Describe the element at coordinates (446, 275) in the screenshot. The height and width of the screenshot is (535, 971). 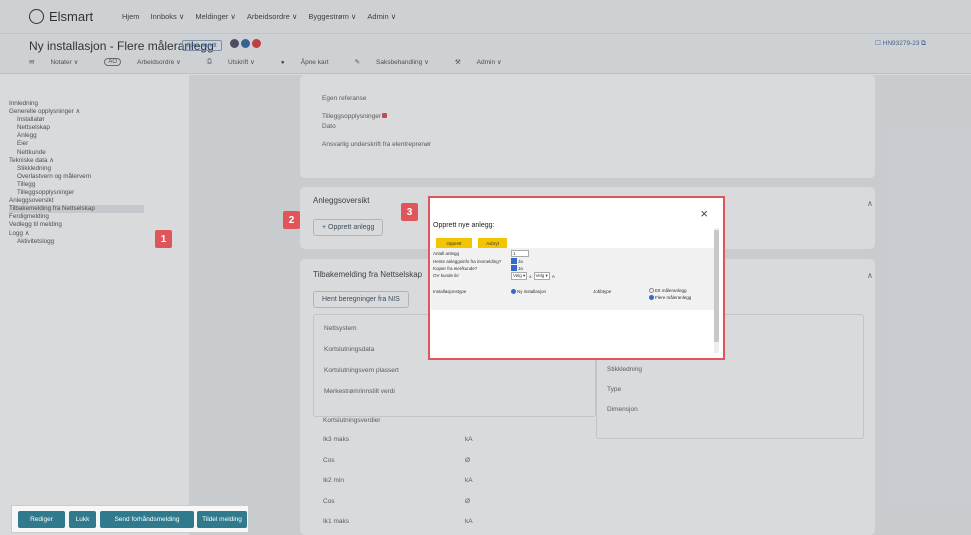
I see `ov-label: OV kunde ikr` at that location.